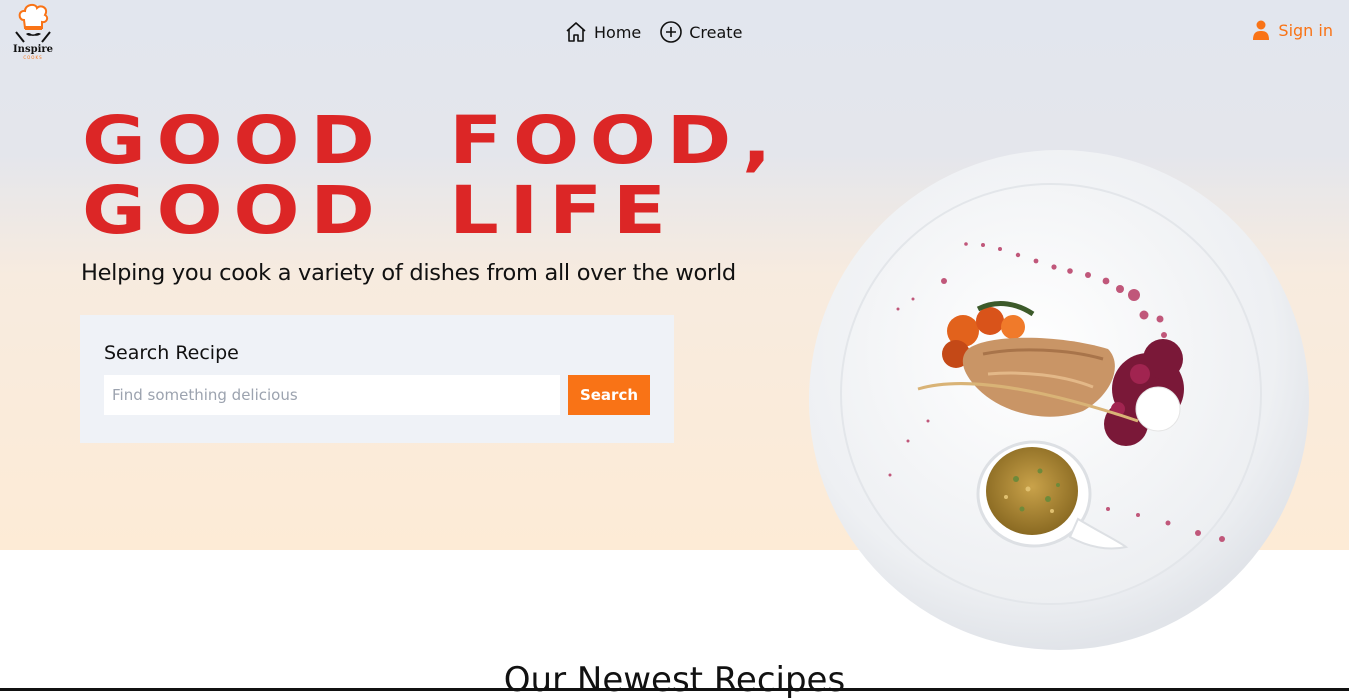 Image resolution: width=1349 pixels, height=700 pixels. I want to click on headline-line-2: GOOD LIFE, so click(379, 210).